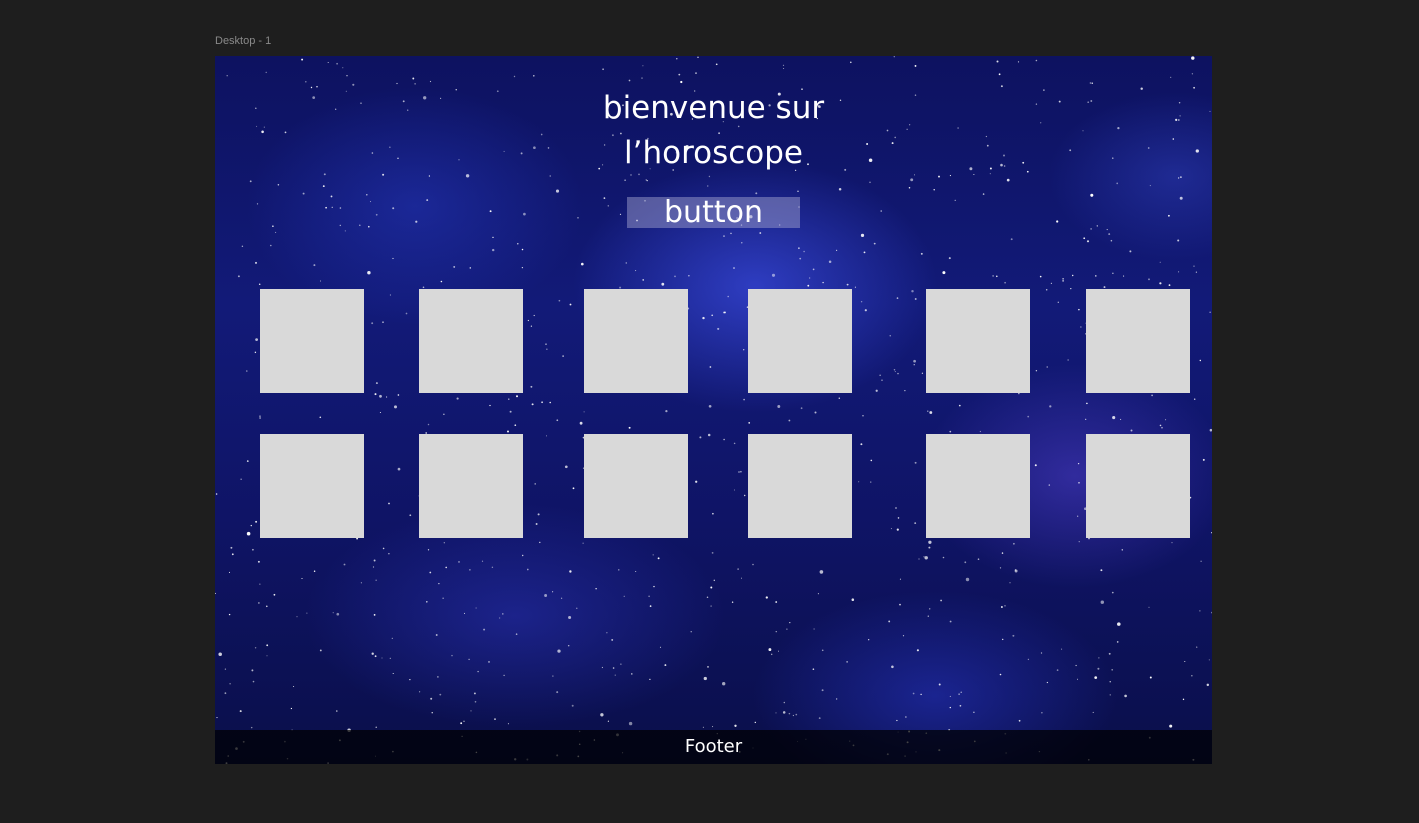 The width and height of the screenshot is (1419, 823). What do you see at coordinates (243, 41) in the screenshot?
I see `frame-label: Desktop - 1` at bounding box center [243, 41].